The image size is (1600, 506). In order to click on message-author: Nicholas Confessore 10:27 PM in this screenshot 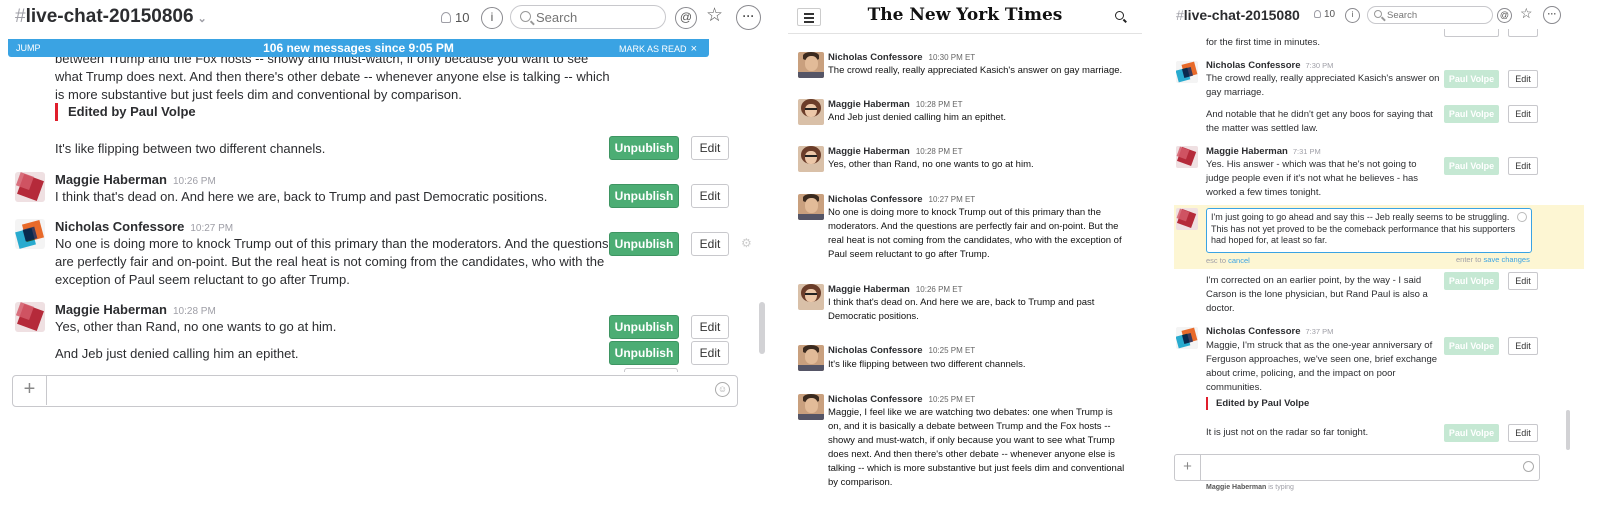, I will do `click(144, 226)`.